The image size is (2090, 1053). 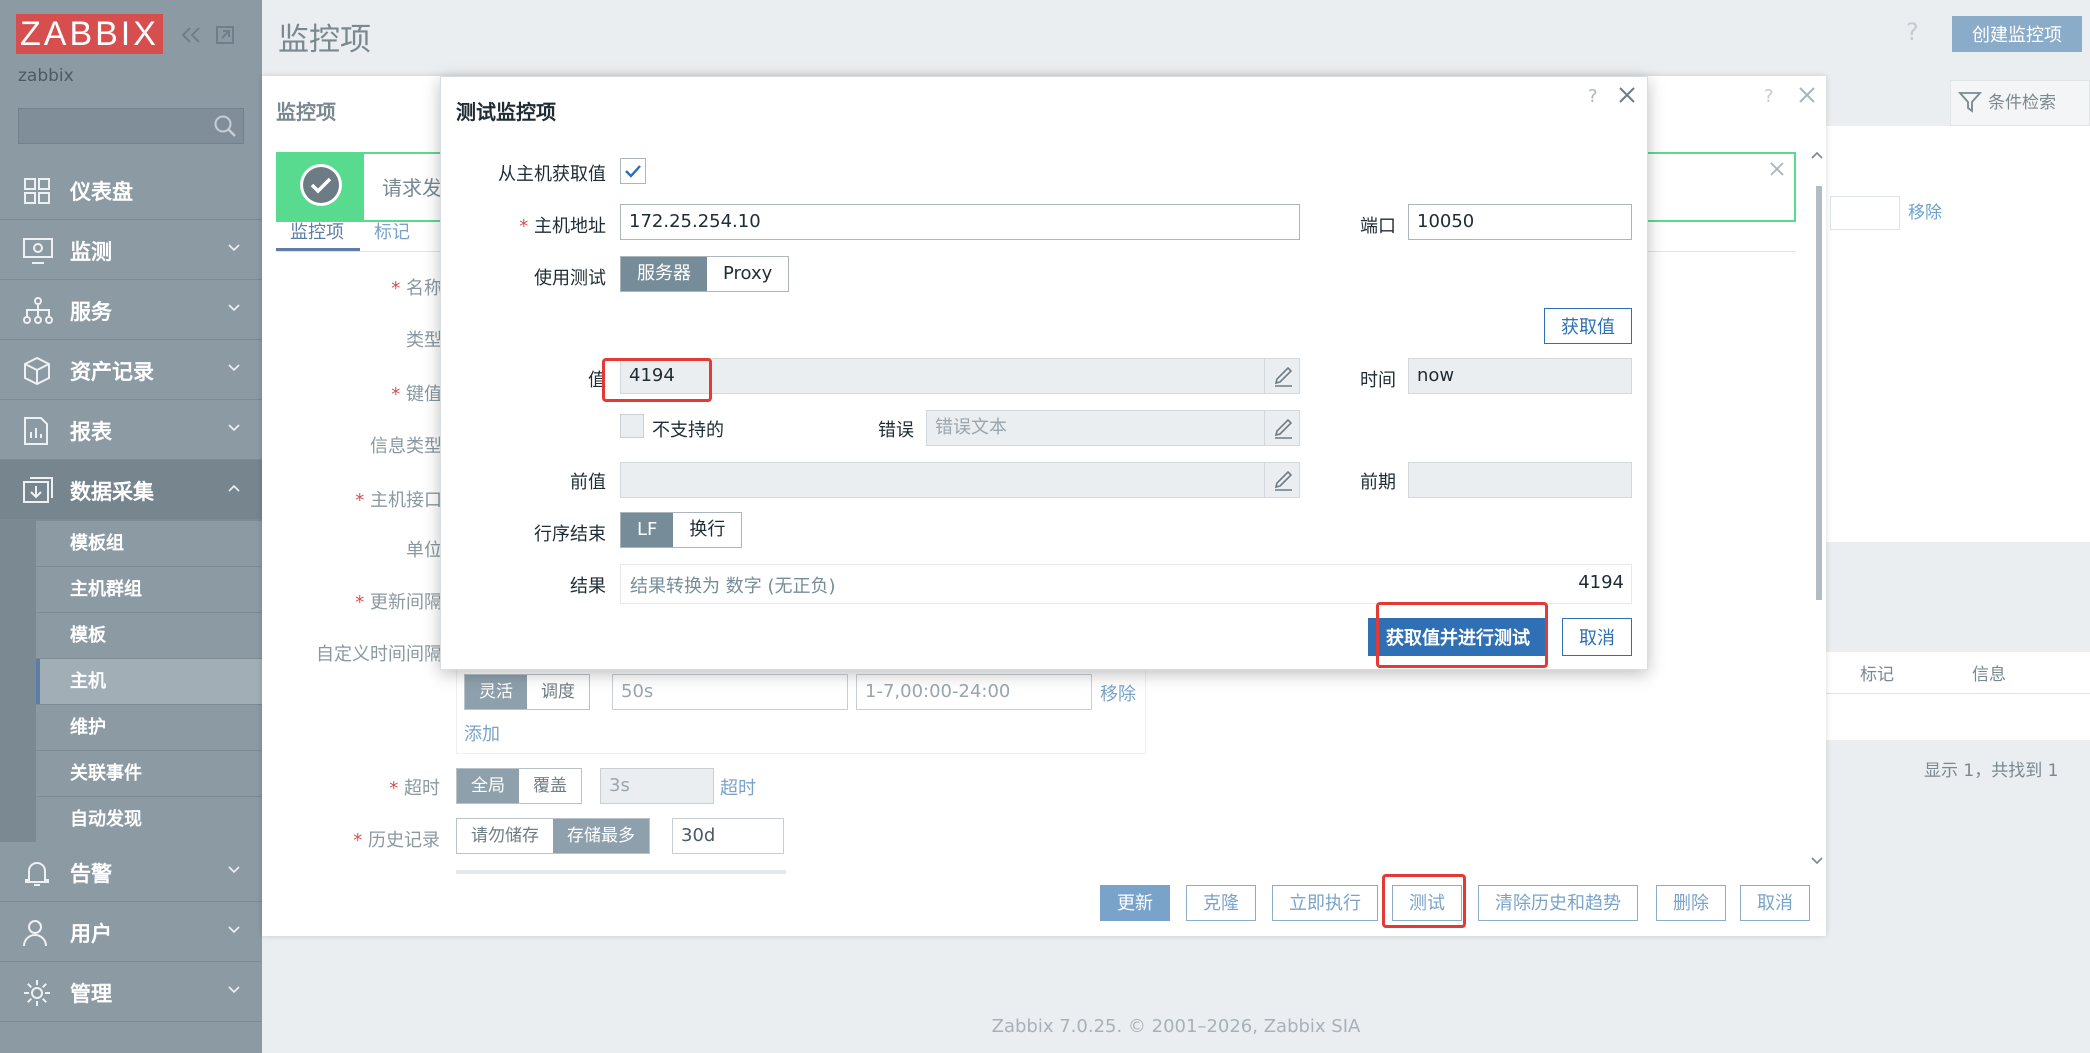 What do you see at coordinates (1221, 903) in the screenshot?
I see `clone-button: 克隆` at bounding box center [1221, 903].